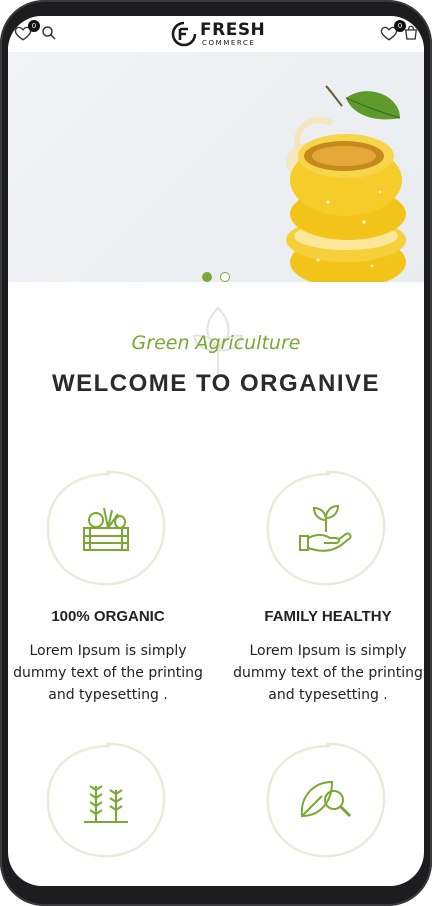 Image resolution: width=432 pixels, height=906 pixels. I want to click on header-bar: 0 FRESH COMMERCE 0, so click(216, 34).